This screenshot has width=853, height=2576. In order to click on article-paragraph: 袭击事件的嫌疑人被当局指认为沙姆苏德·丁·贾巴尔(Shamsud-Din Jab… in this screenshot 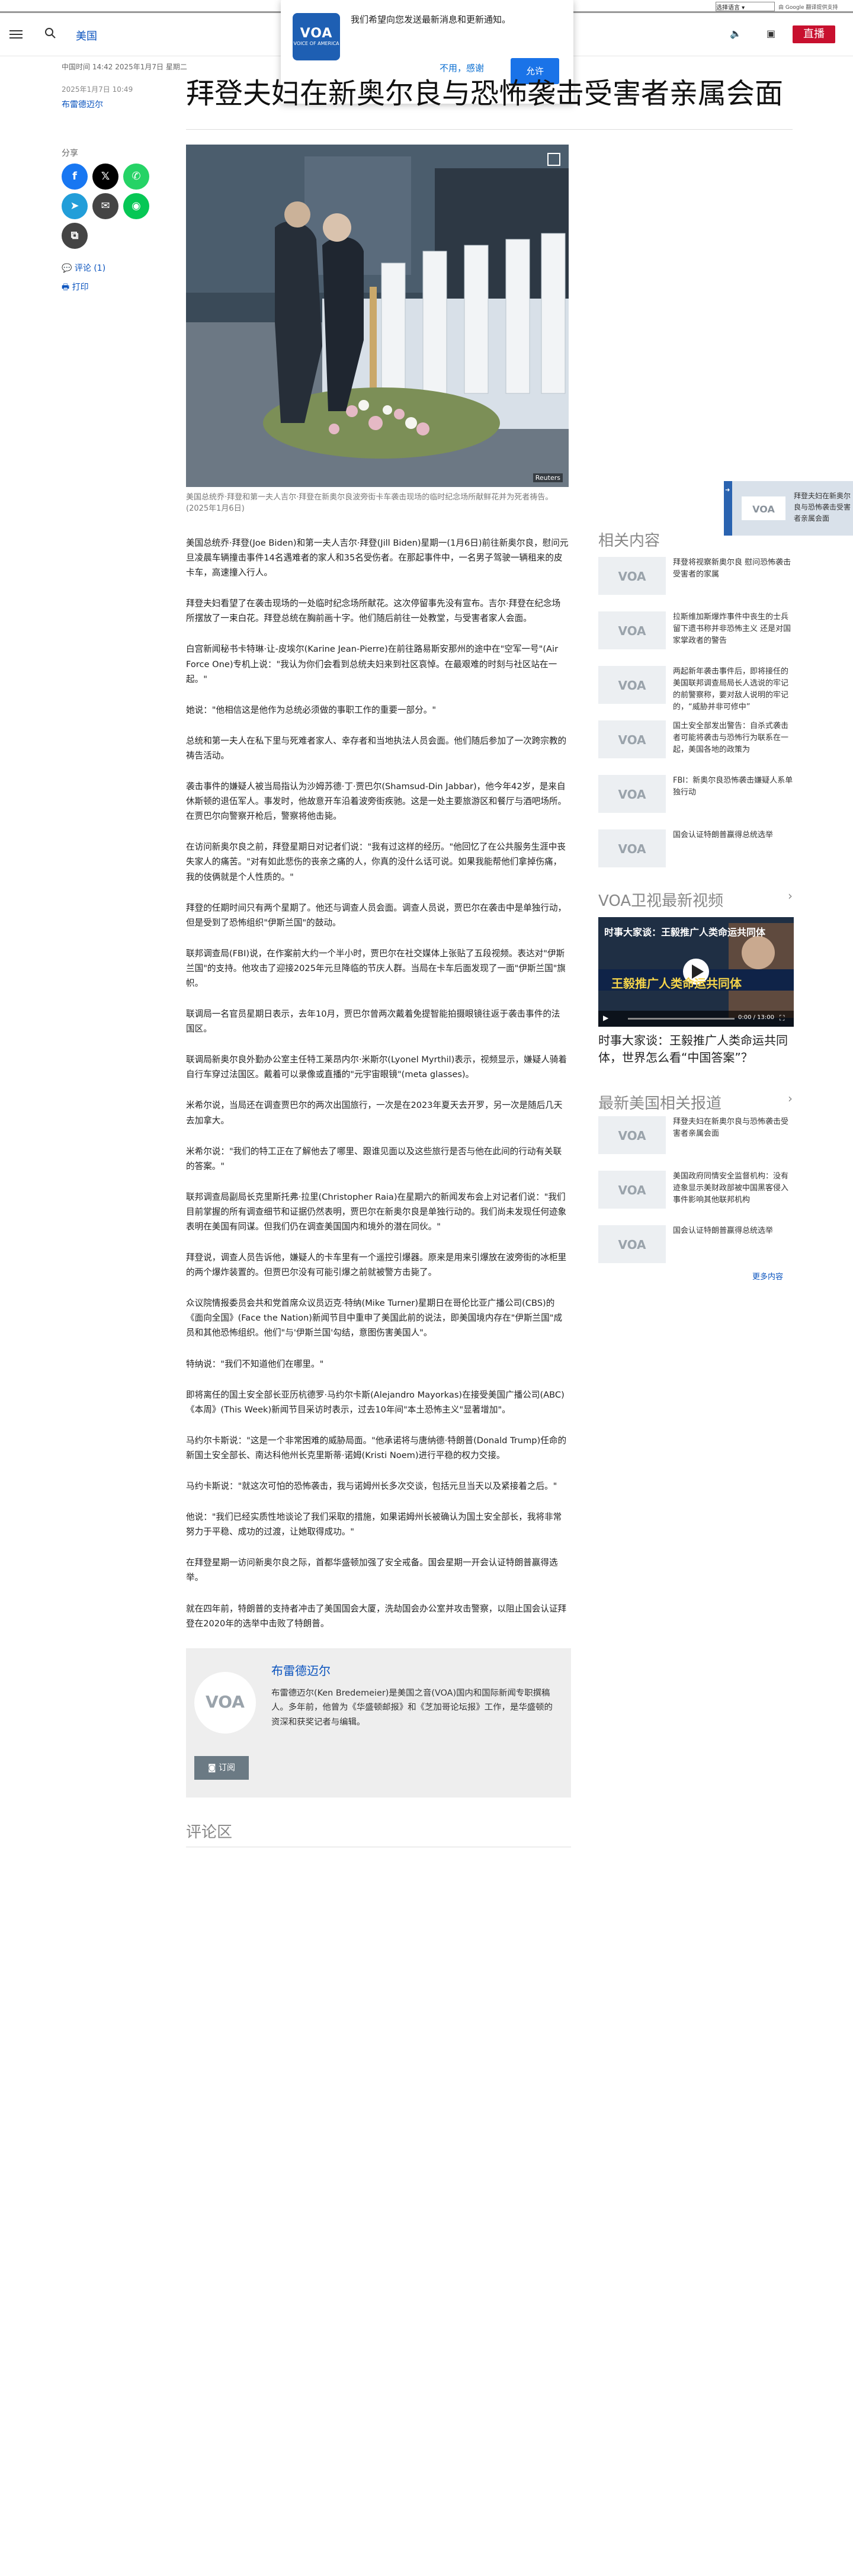, I will do `click(376, 802)`.